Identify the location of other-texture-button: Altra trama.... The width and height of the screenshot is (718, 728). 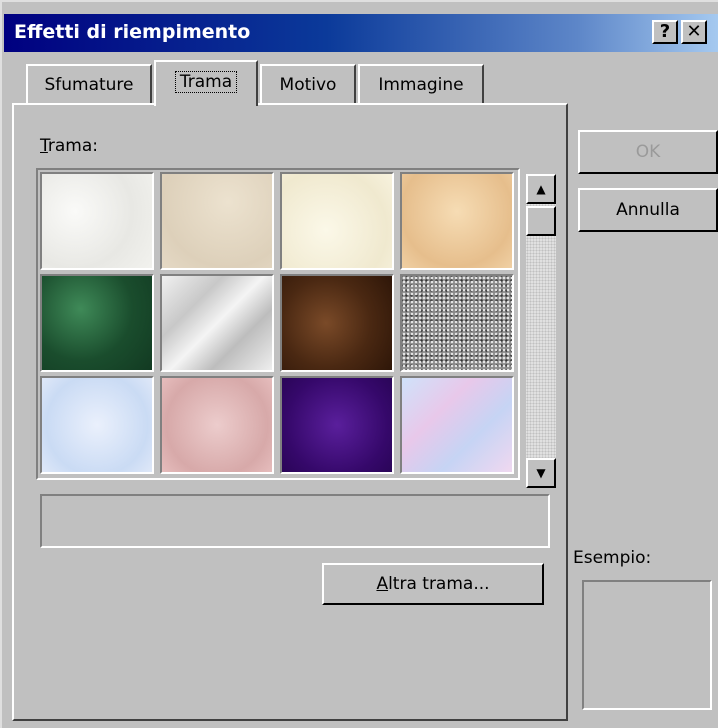
(433, 584).